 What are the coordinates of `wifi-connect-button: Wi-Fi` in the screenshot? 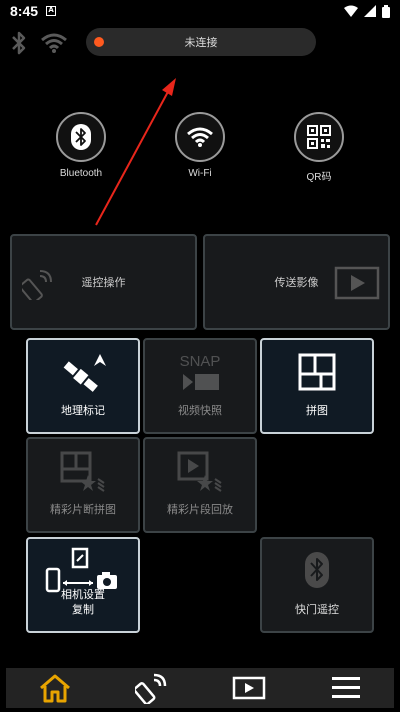 It's located at (200, 145).